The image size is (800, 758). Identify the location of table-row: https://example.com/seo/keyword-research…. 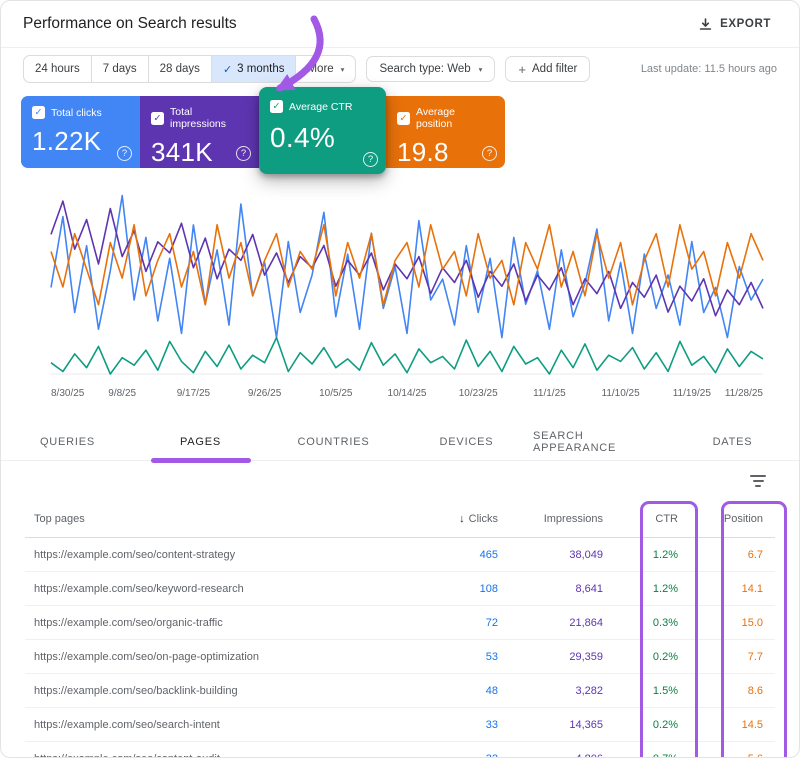
(400, 589).